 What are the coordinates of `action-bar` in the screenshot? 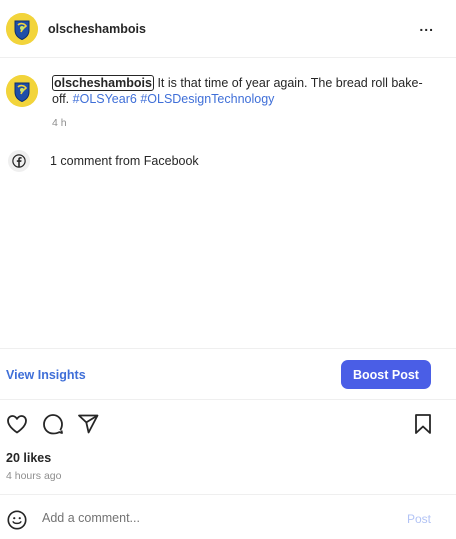 It's located at (228, 427).